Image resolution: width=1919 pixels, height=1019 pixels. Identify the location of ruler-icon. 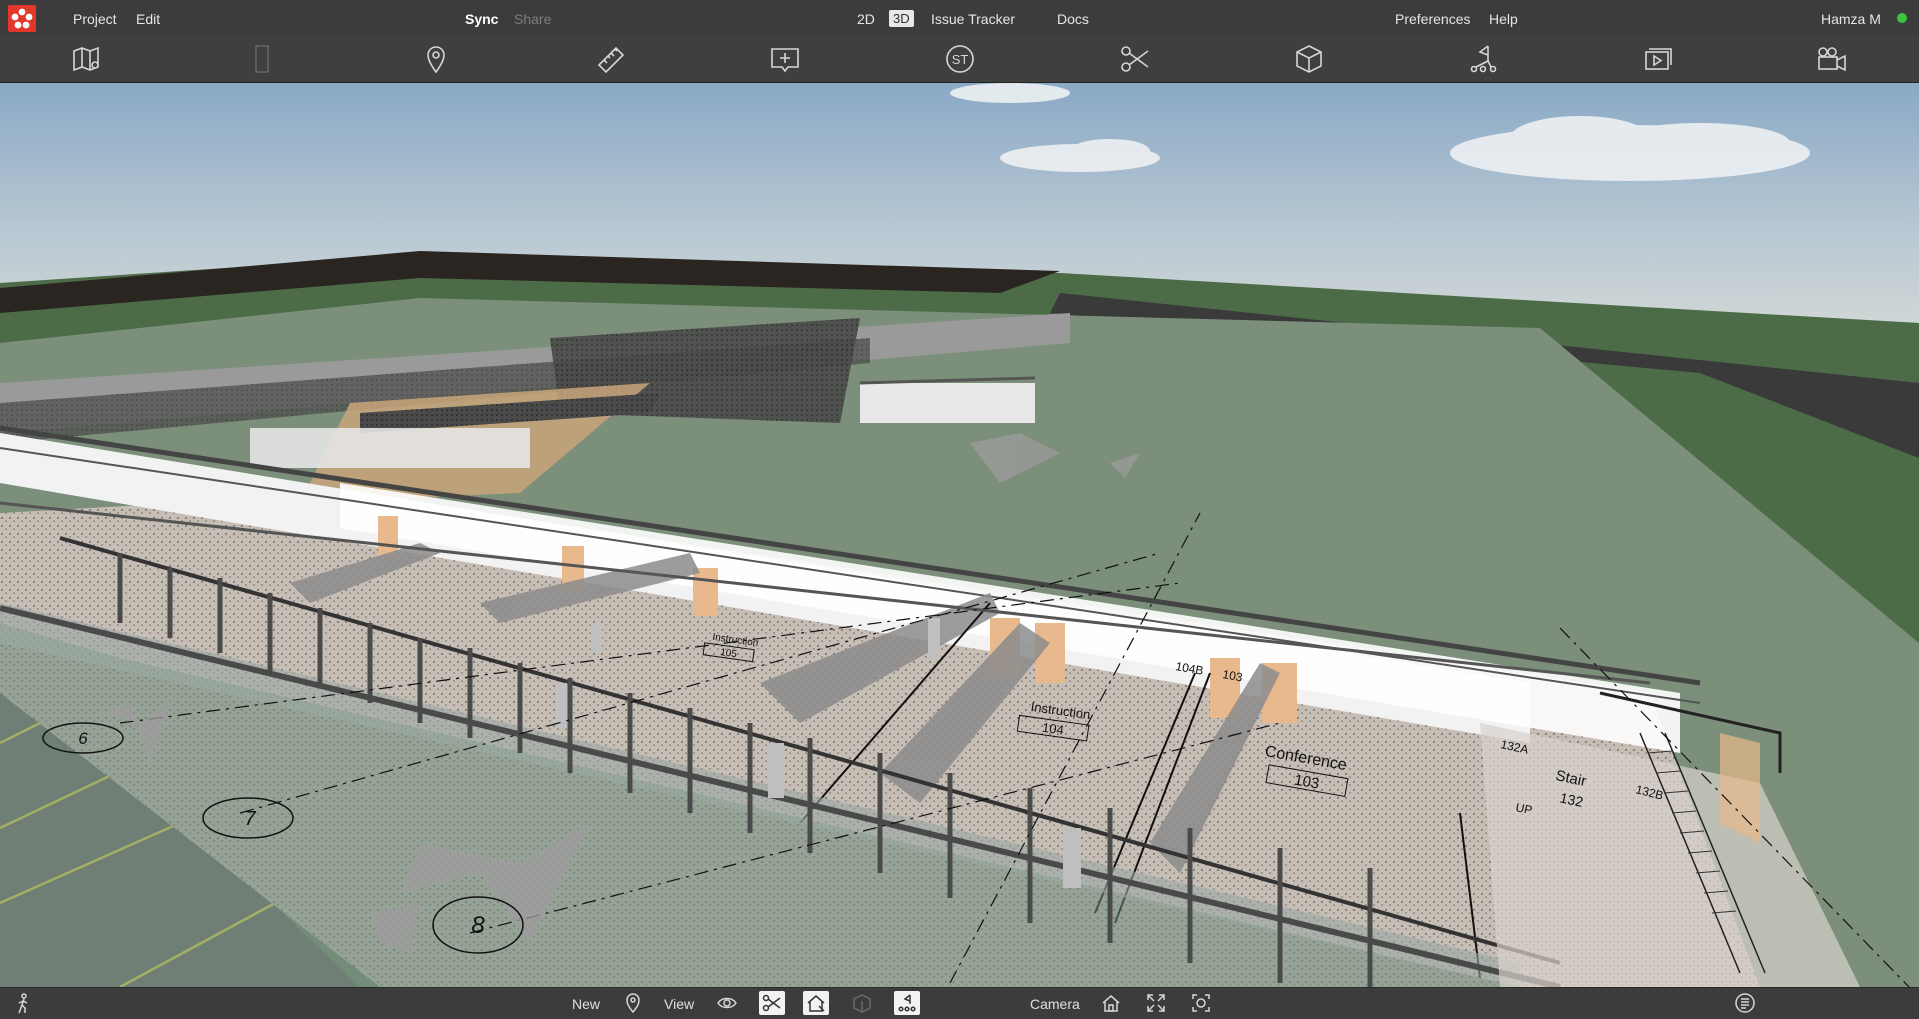
(611, 59).